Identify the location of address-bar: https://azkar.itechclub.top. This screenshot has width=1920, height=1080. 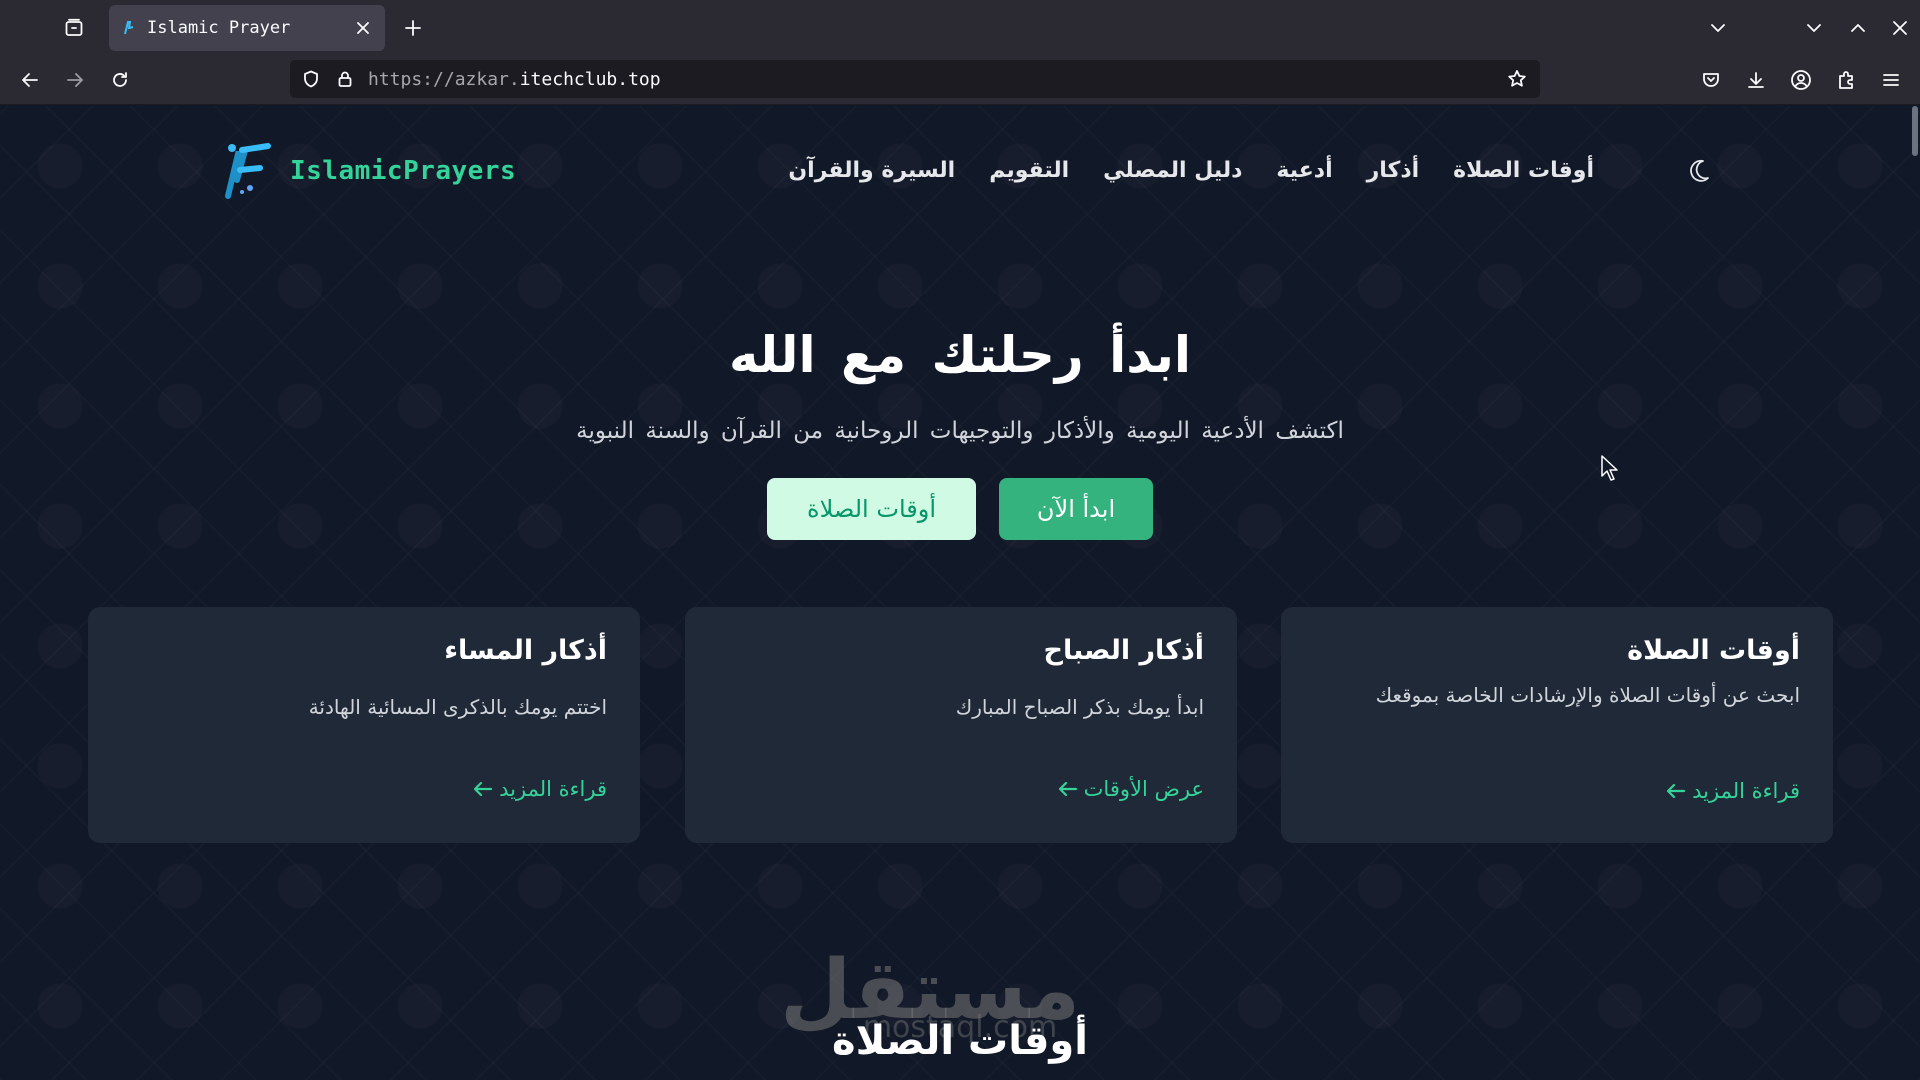
(915, 79).